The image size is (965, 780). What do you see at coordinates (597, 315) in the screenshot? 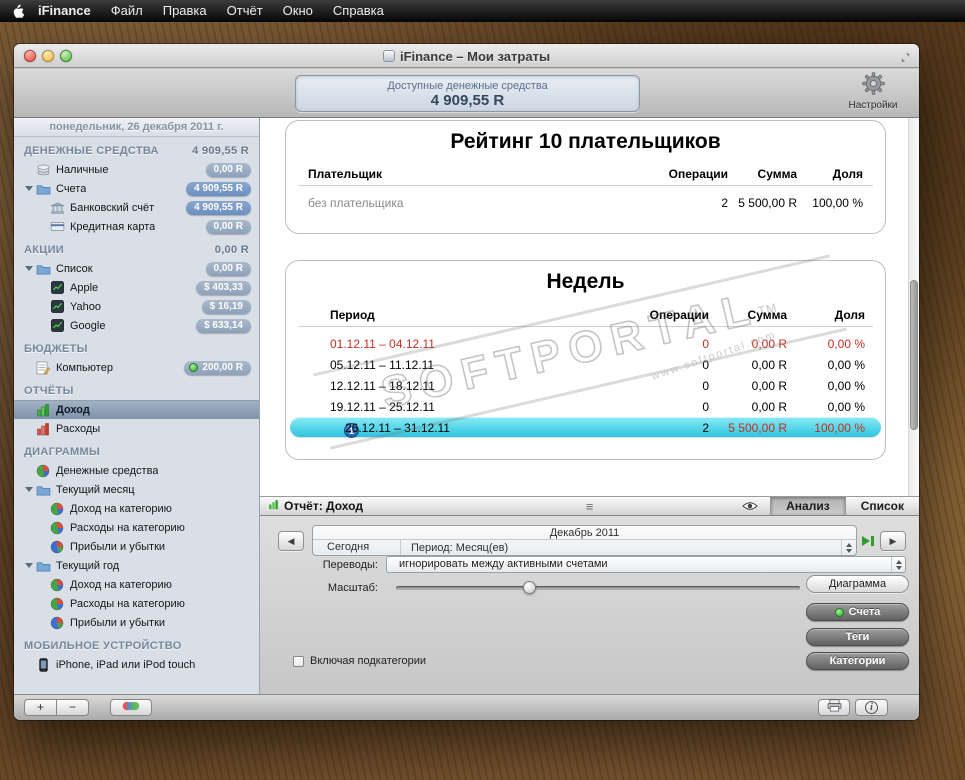
I see `weeks-table-header: Период Операции Сумма Доля` at bounding box center [597, 315].